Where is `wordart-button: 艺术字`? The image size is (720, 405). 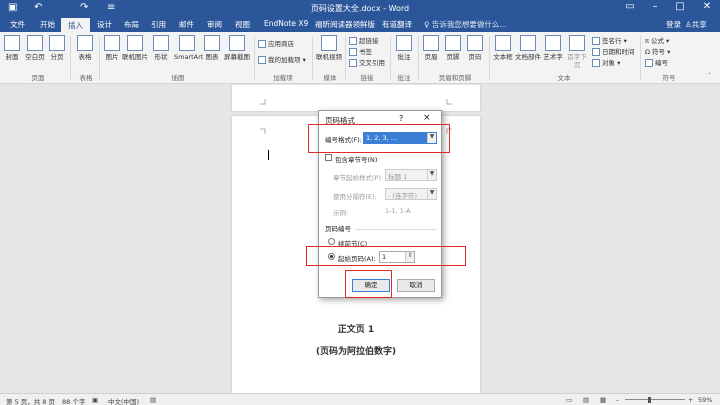 wordart-button: 艺术字 is located at coordinates (553, 48).